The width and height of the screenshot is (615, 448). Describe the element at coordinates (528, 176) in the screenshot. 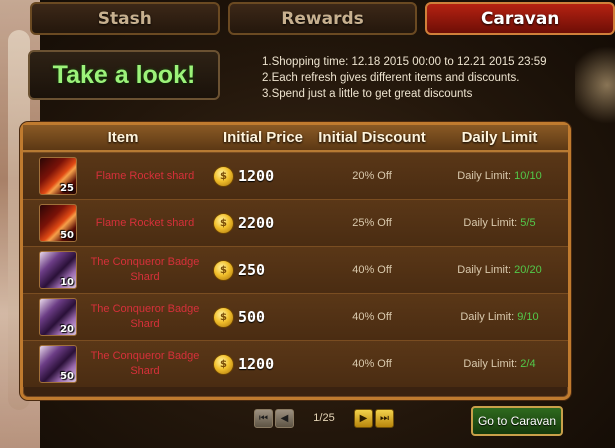

I see `daily-limit-value: 10/10` at that location.